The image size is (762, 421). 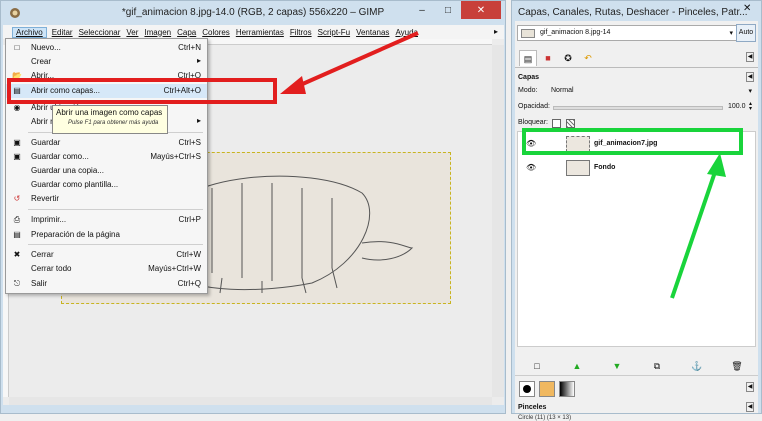 What do you see at coordinates (62, 32) in the screenshot?
I see `menu-editar: Editar` at bounding box center [62, 32].